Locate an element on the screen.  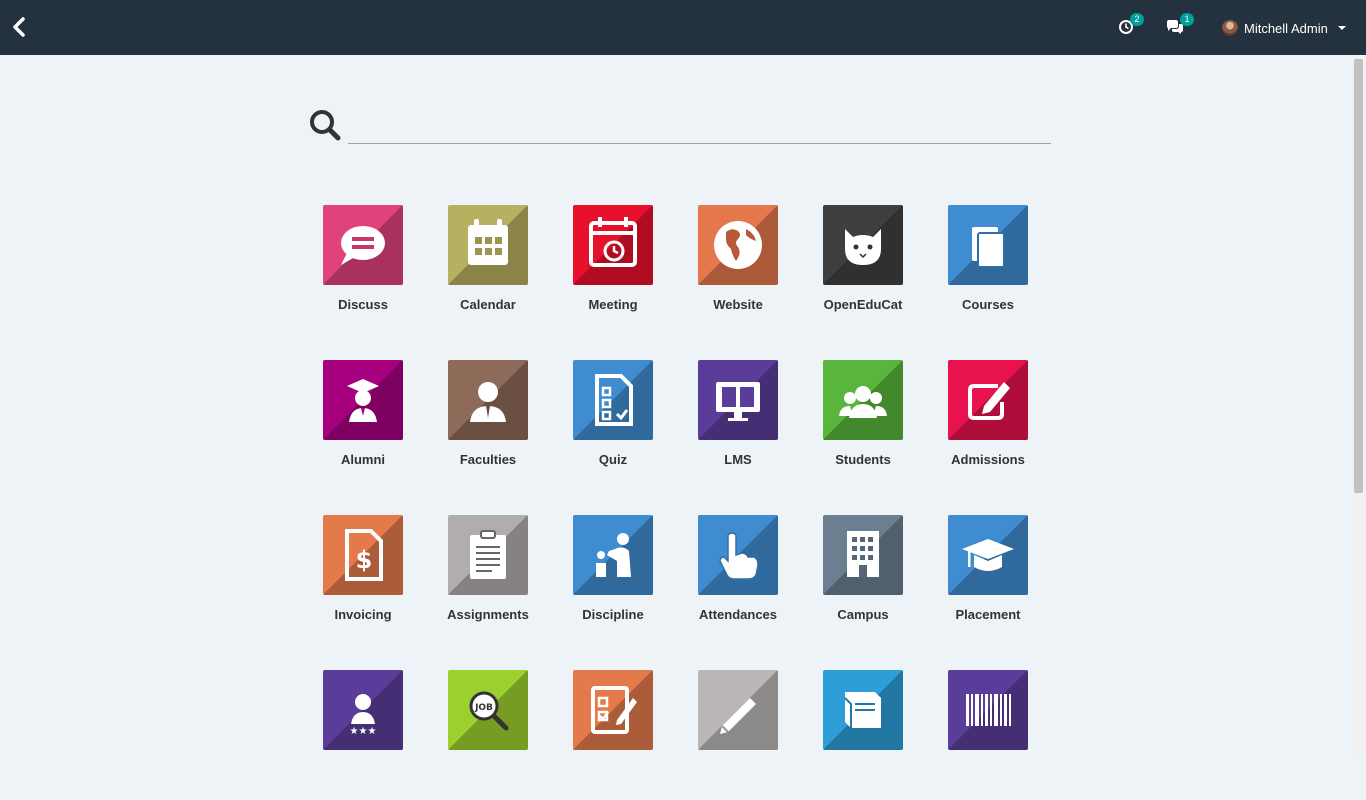
app-label: Attendances is located at coordinates (738, 614).